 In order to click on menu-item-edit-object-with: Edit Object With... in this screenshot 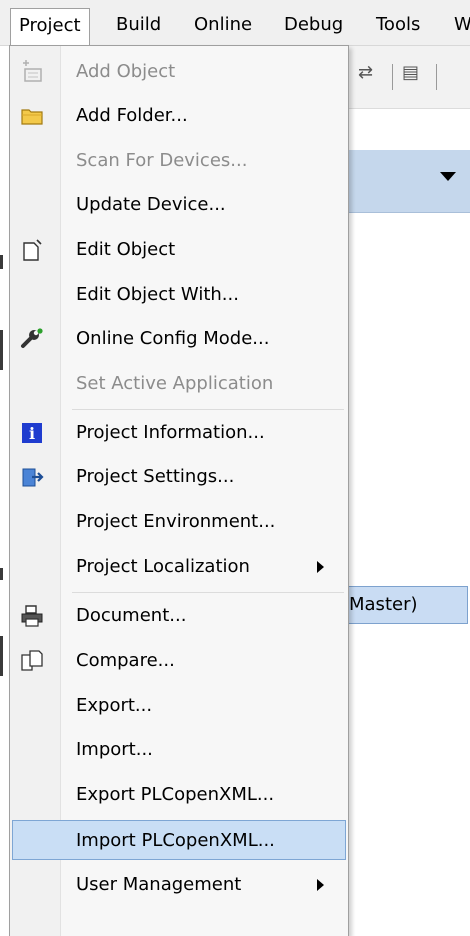, I will do `click(179, 295)`.